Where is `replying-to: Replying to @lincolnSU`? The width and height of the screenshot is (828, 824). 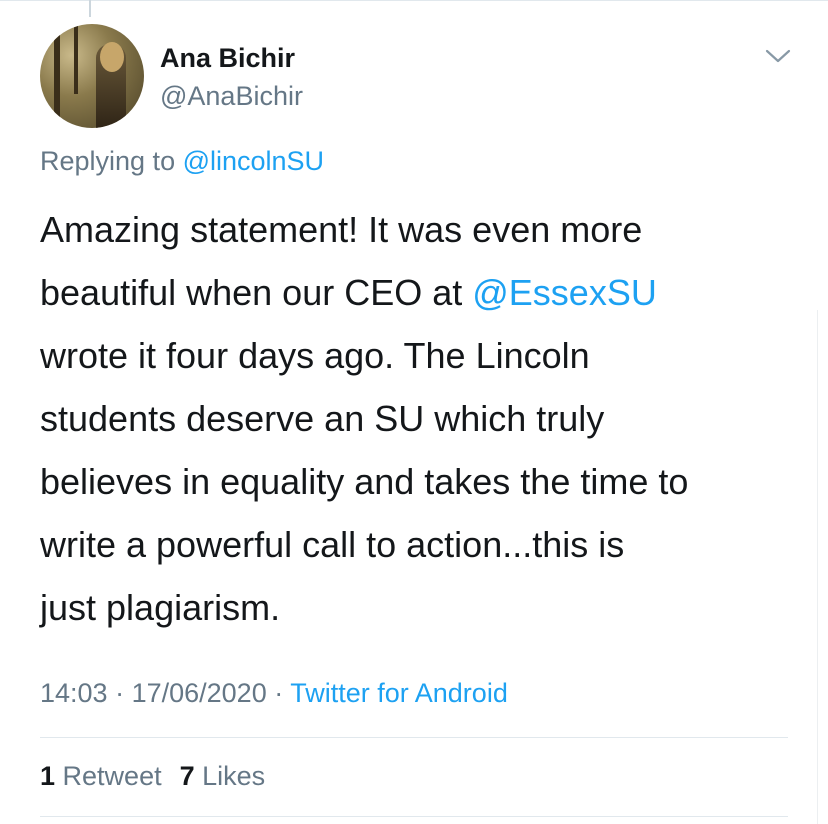 replying-to: Replying to @lincolnSU is located at coordinates (182, 161).